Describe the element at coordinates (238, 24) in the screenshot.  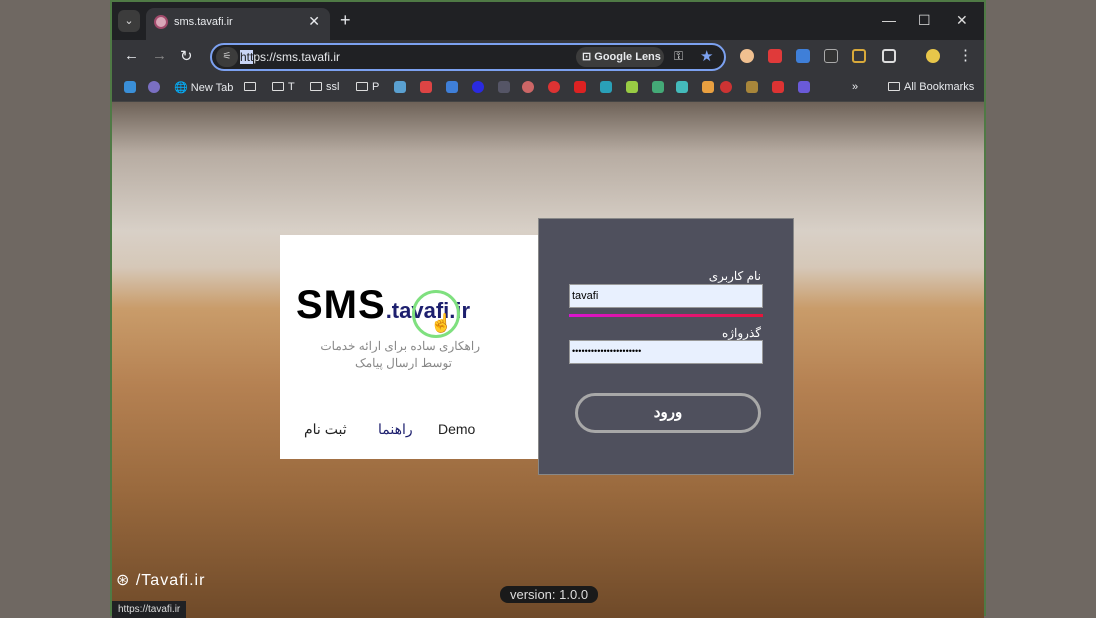
I see `tab-active: sms.tavafi.ir ✕` at that location.